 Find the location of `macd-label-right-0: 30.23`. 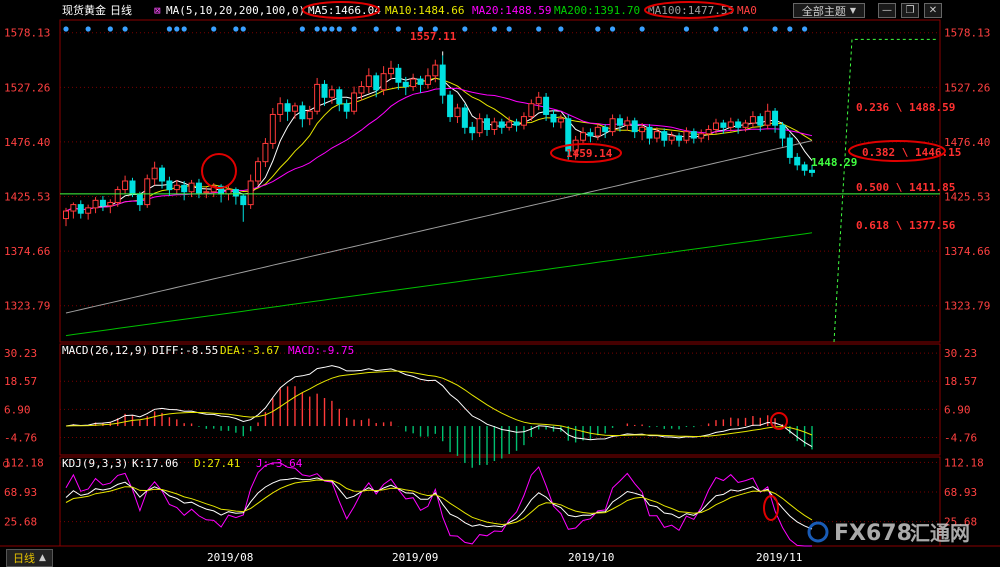

macd-label-right-0: 30.23 is located at coordinates (960, 353).